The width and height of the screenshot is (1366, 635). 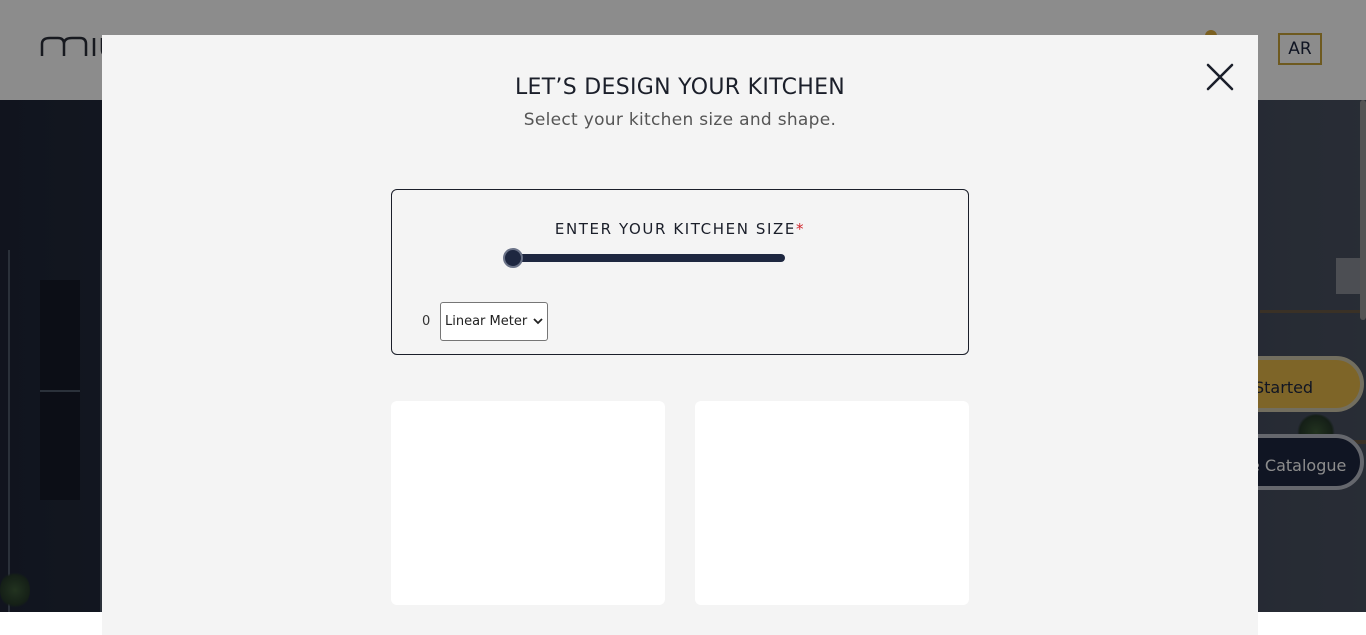 What do you see at coordinates (680, 120) in the screenshot?
I see `modal-subtitle: Select your kitchen size and shape.` at bounding box center [680, 120].